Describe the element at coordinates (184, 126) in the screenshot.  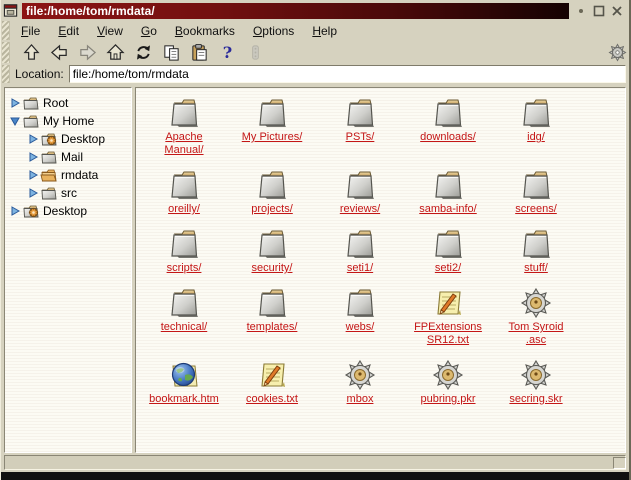
I see `file-item-apache-manual: Apache Manual/` at that location.